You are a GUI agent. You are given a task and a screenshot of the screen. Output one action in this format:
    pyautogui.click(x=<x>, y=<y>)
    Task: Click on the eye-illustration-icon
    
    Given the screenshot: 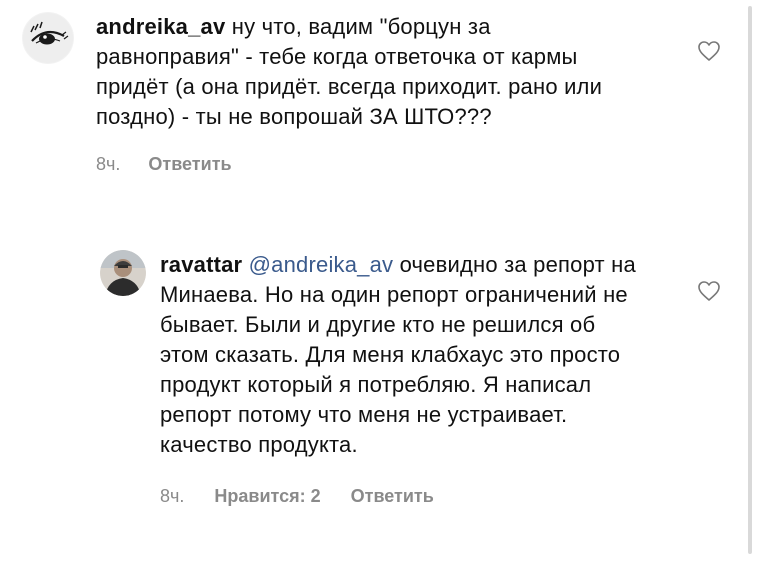 What is the action you would take?
    pyautogui.click(x=48, y=38)
    